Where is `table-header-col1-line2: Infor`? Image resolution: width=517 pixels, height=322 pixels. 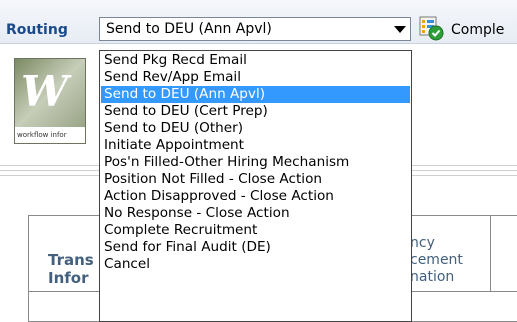
table-header-col1-line2: Infor is located at coordinates (68, 278).